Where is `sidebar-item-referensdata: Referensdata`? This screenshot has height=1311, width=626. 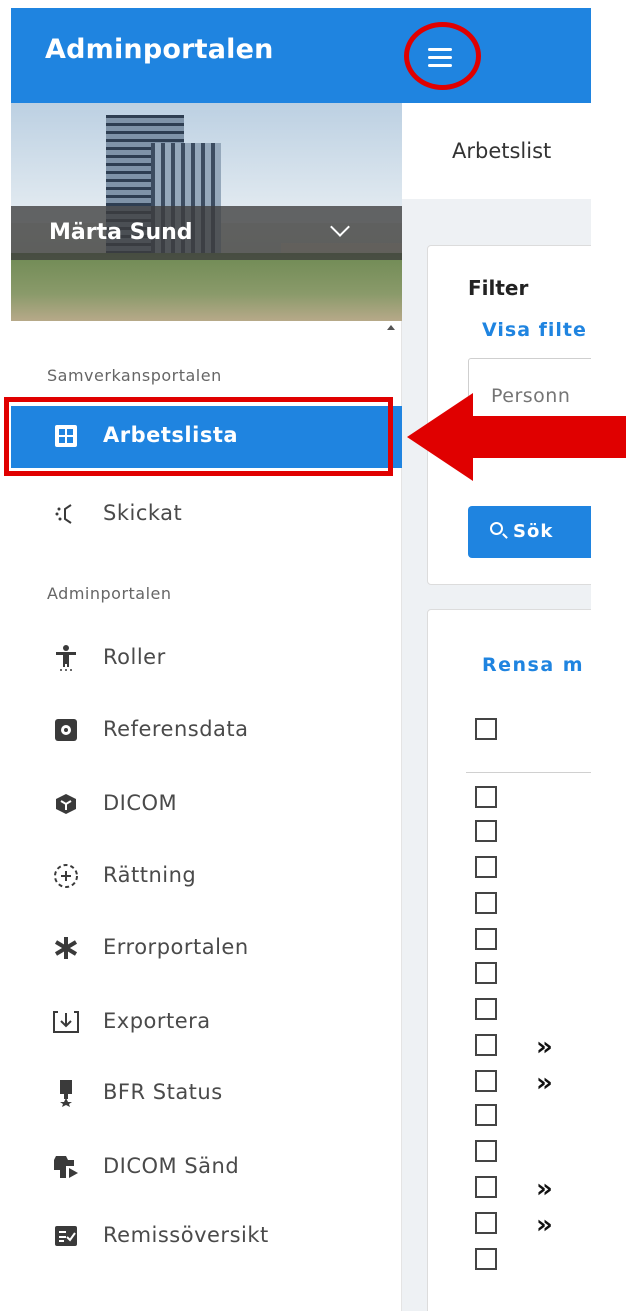
sidebar-item-referensdata: Referensdata is located at coordinates (206, 731).